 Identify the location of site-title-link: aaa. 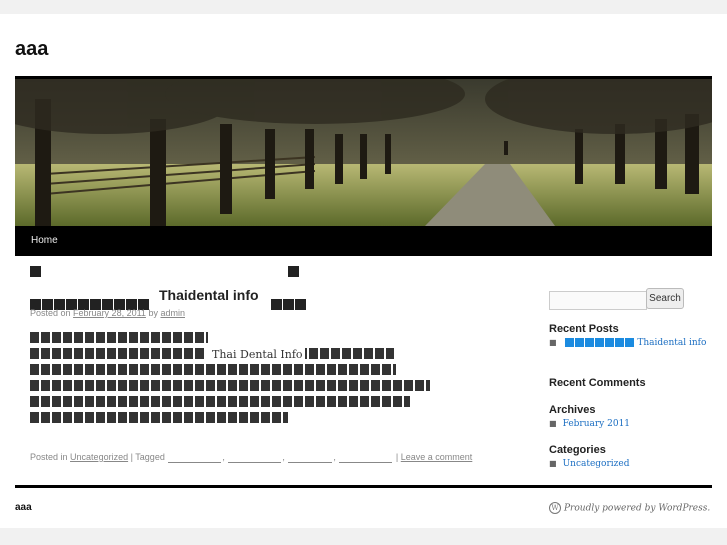
(31, 49).